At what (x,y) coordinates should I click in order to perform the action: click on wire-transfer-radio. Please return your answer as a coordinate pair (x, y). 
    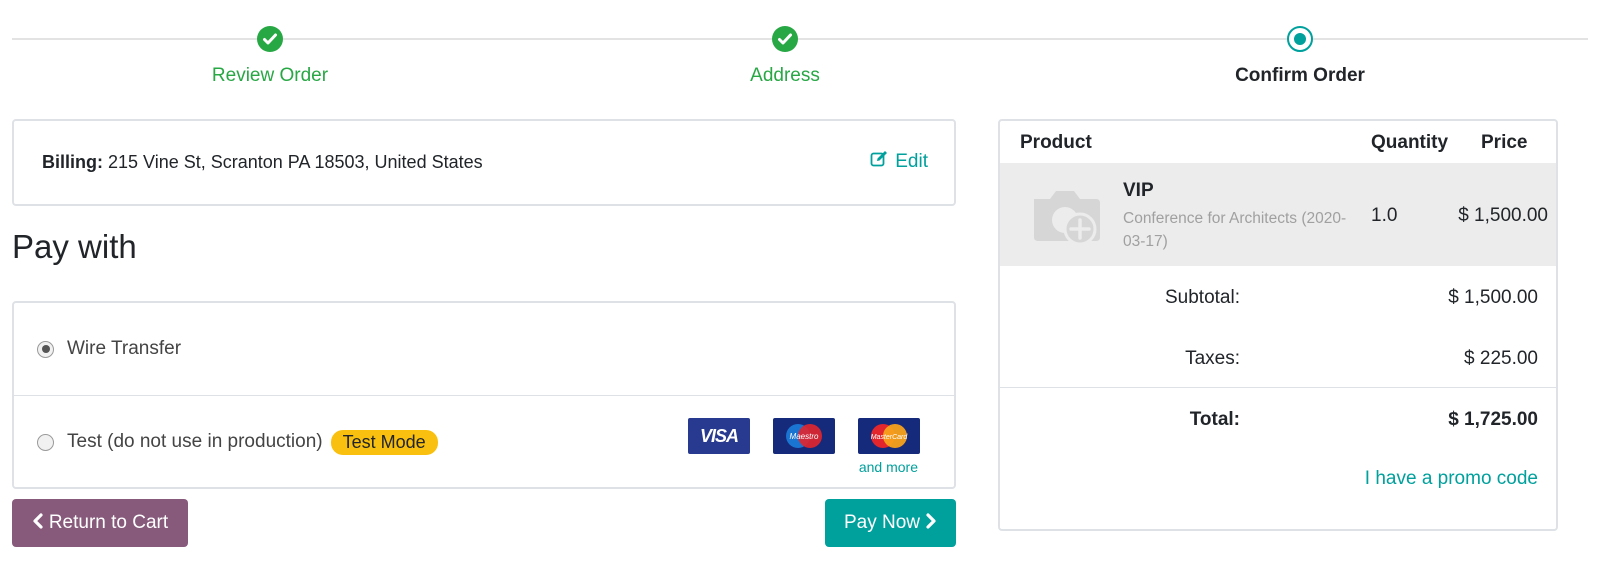
    Looking at the image, I should click on (45, 349).